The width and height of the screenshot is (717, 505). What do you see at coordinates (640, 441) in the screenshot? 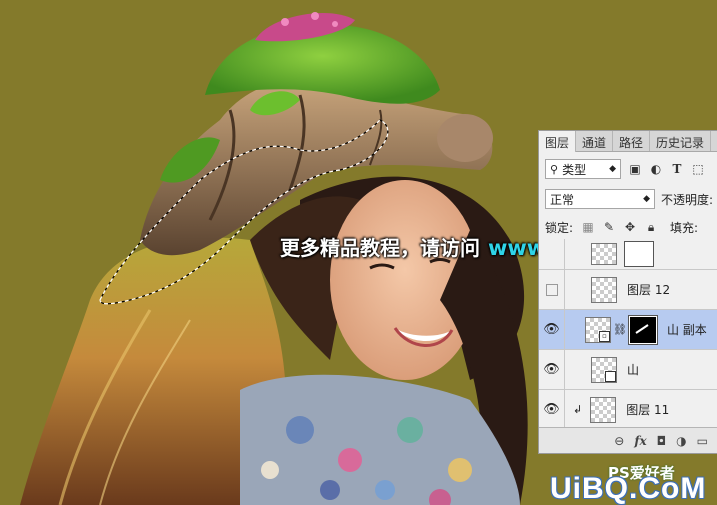
I see `fx-icon: fx` at bounding box center [640, 441].